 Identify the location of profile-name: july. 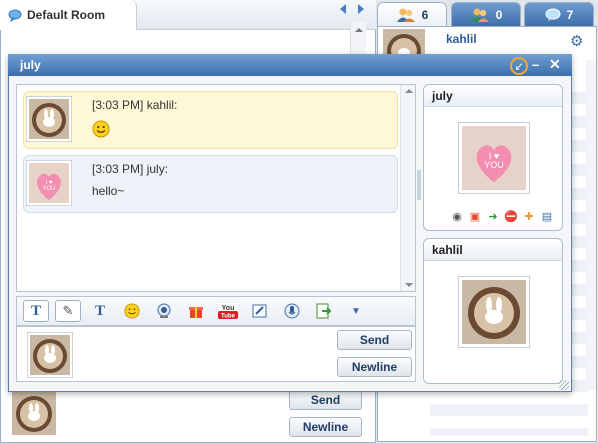
(493, 96).